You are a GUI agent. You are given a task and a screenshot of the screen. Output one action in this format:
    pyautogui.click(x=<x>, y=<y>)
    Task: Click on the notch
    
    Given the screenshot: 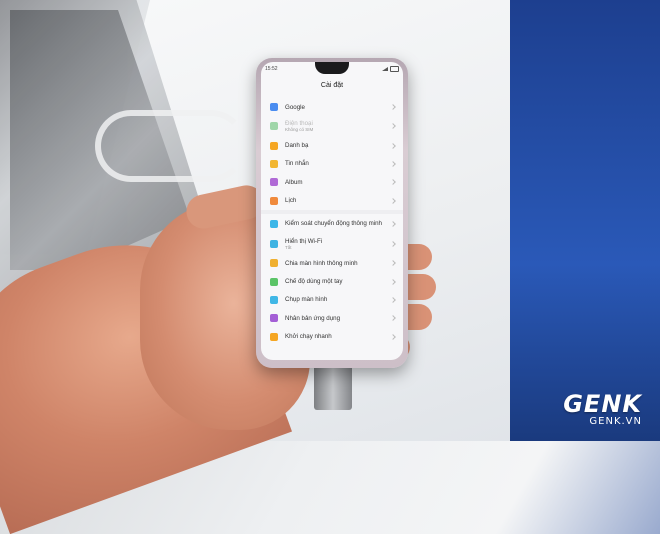 What is the action you would take?
    pyautogui.click(x=332, y=68)
    